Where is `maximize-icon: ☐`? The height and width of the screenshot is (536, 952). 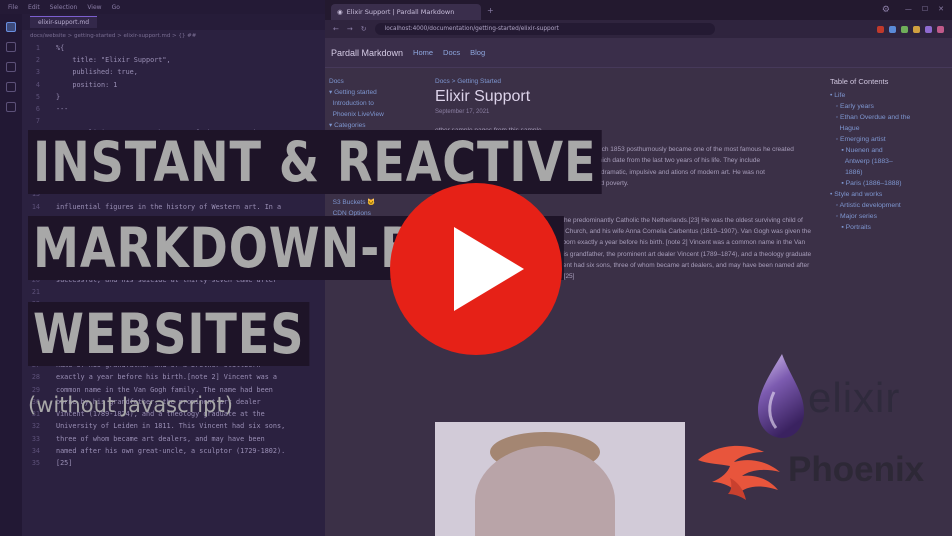
maximize-icon: ☐ is located at coordinates (925, 9).